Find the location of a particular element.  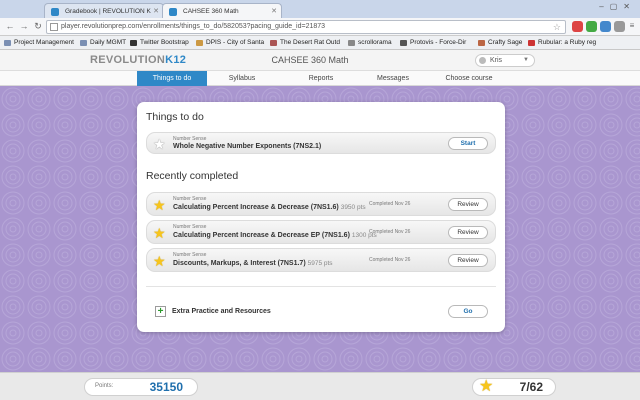

footer: Points: 35150 ★ 7/62 is located at coordinates (320, 386).